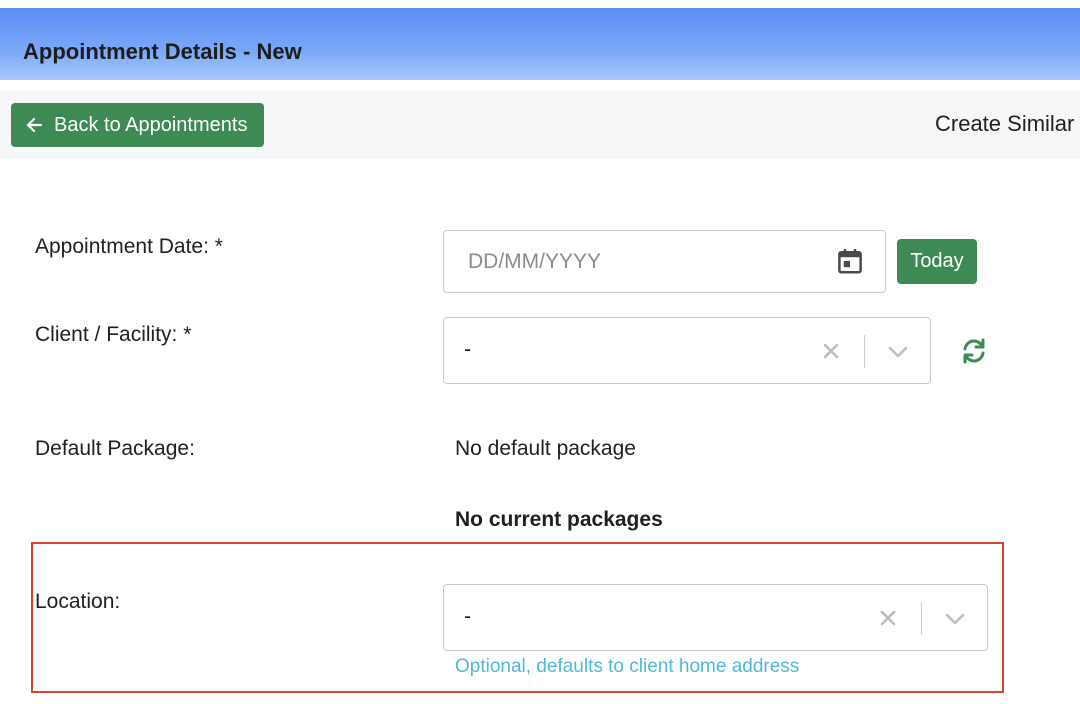 This screenshot has height=704, width=1080. Describe the element at coordinates (937, 261) in the screenshot. I see `today-button: Today` at that location.